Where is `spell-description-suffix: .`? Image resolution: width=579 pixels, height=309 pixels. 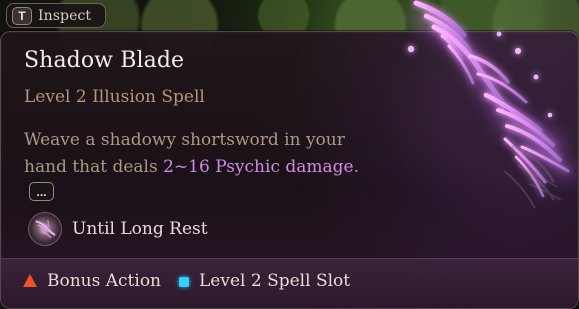
spell-description-suffix: . is located at coordinates (356, 167).